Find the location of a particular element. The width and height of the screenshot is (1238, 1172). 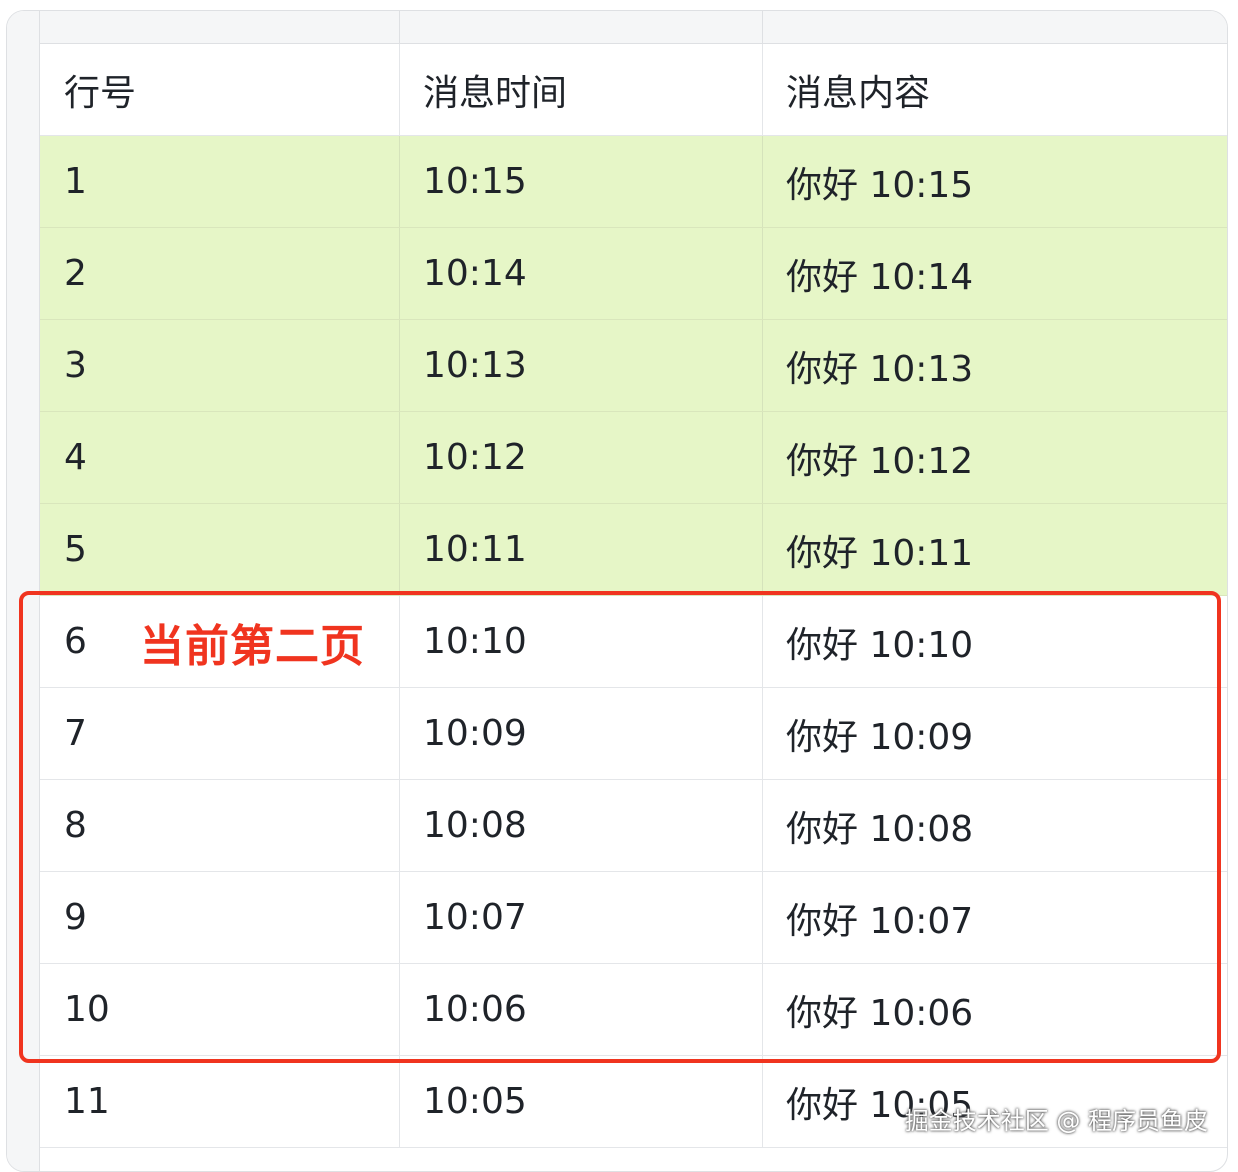

header-message-time: 消息时间 is located at coordinates (581, 89).